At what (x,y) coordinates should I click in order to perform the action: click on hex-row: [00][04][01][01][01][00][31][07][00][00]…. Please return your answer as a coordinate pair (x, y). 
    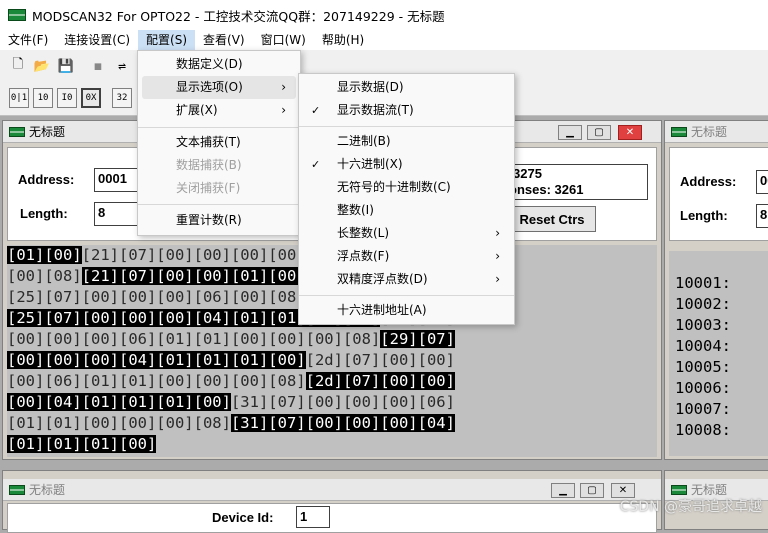
    Looking at the image, I should click on (332, 402).